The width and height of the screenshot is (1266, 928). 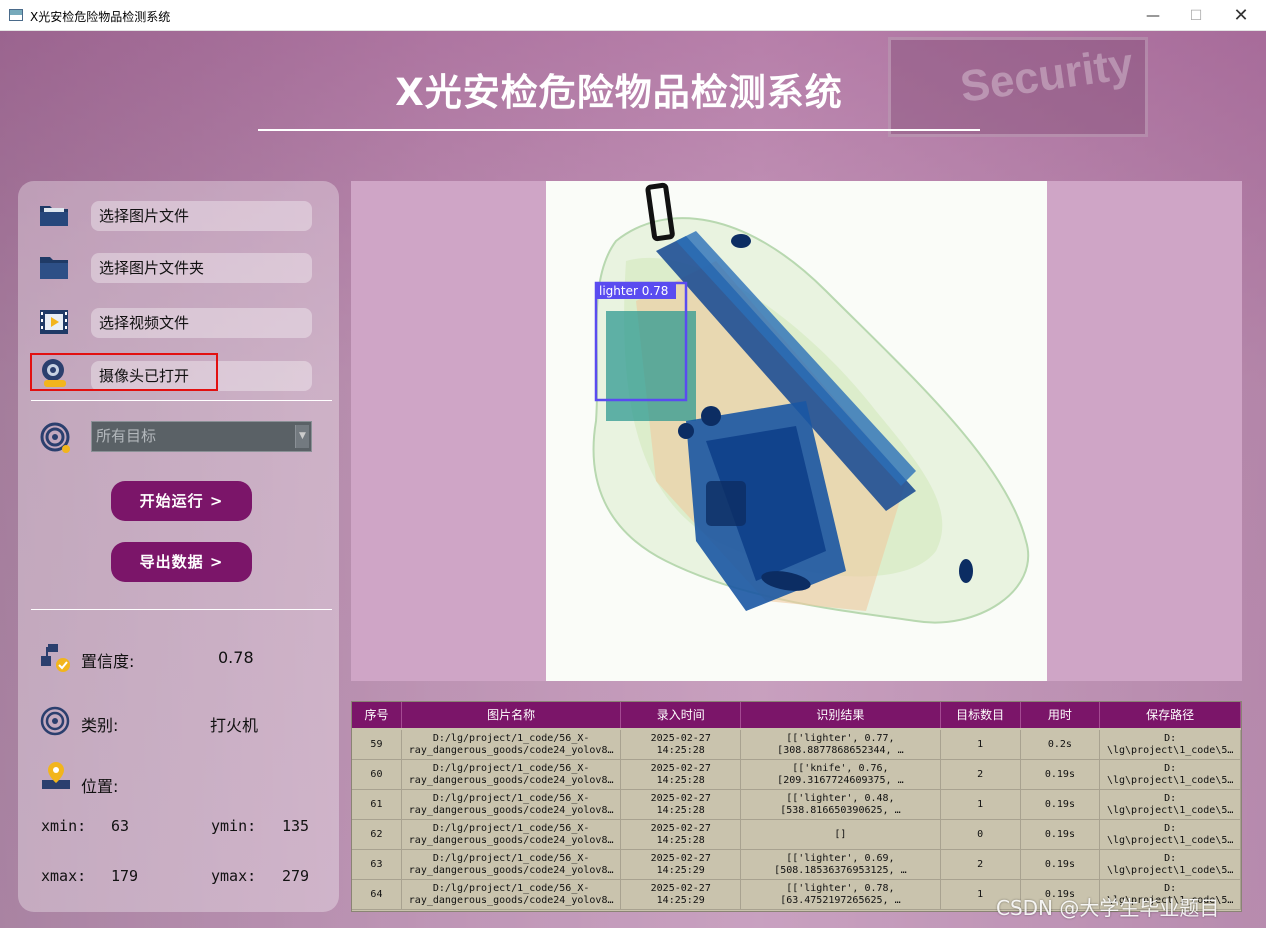 What do you see at coordinates (54, 322) in the screenshot?
I see `video-file-icon` at bounding box center [54, 322].